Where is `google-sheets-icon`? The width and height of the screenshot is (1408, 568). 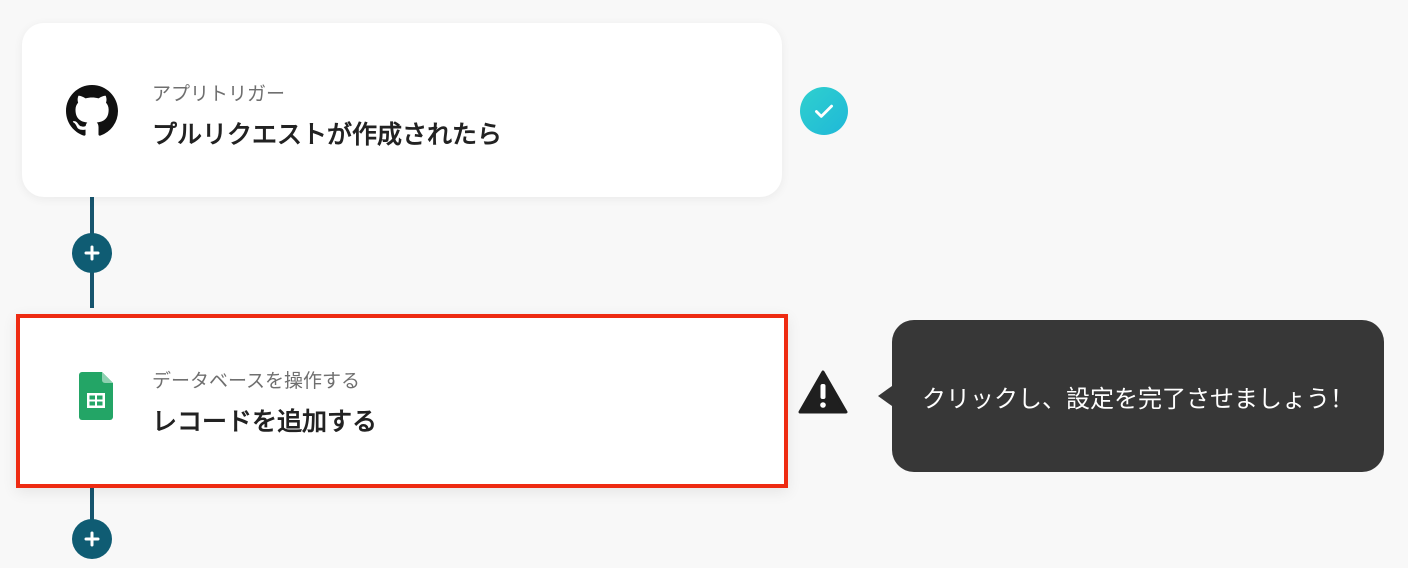
google-sheets-icon is located at coordinates (96, 396).